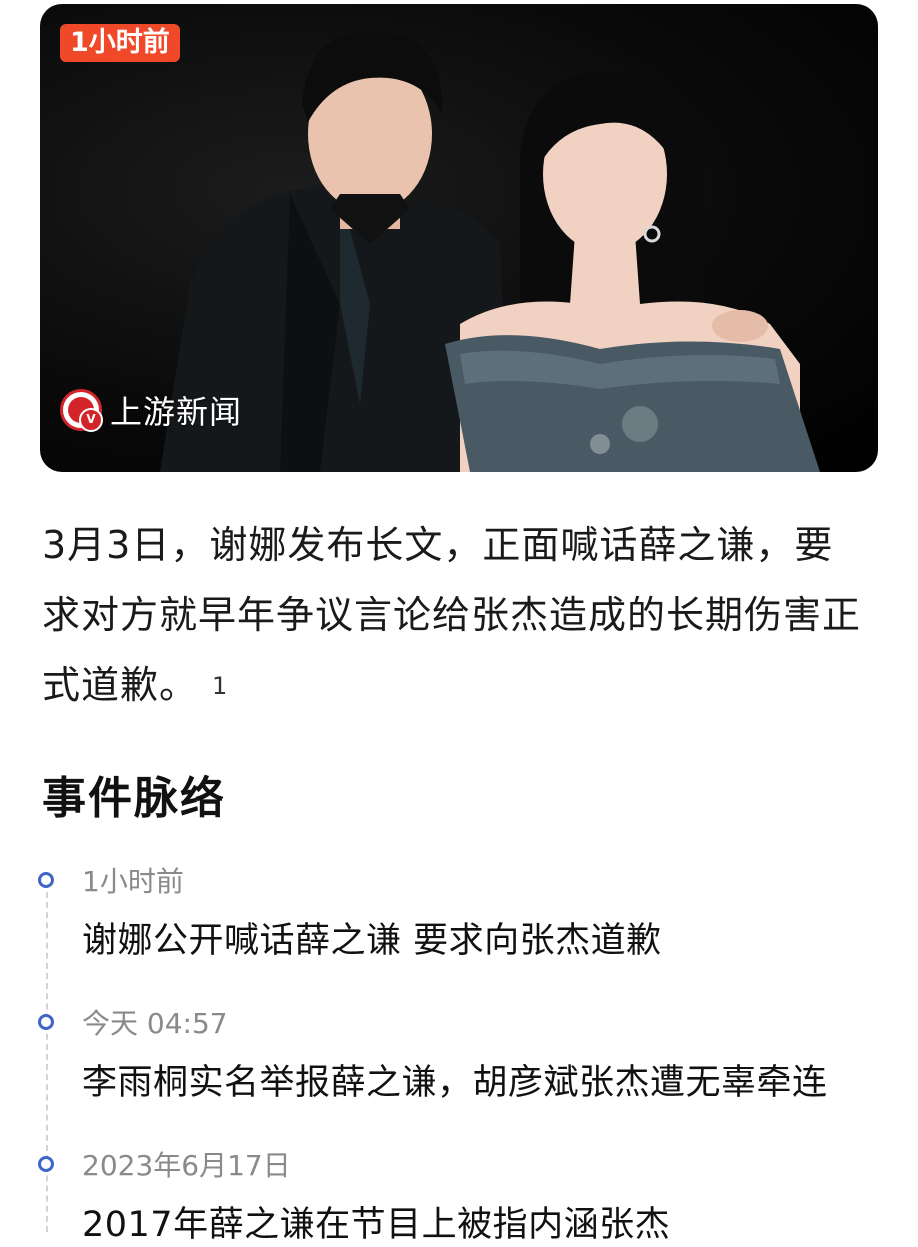 This screenshot has height=1247, width=918. What do you see at coordinates (155, 1023) in the screenshot?
I see `timeline-item-time: 今天 04:57` at bounding box center [155, 1023].